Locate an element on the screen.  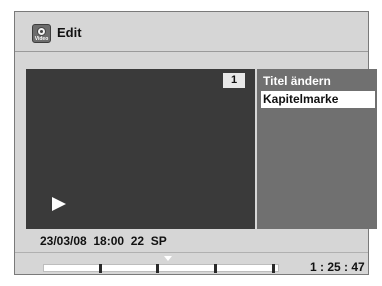
disc-graphic is located at coordinates (41, 31).